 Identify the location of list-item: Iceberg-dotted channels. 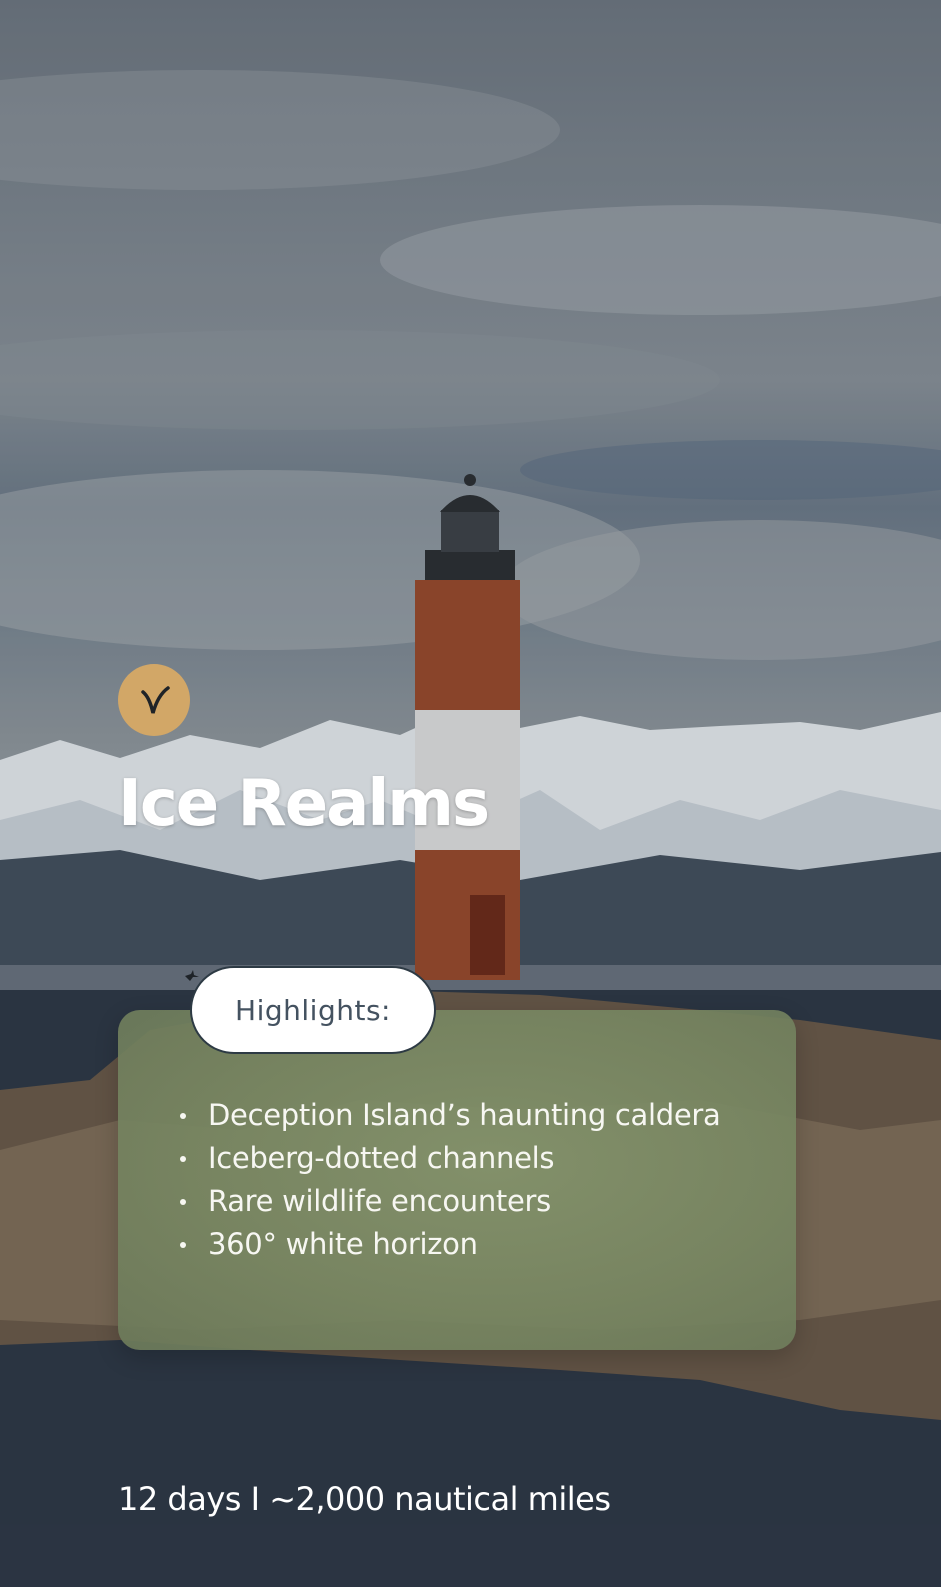
(450, 1158).